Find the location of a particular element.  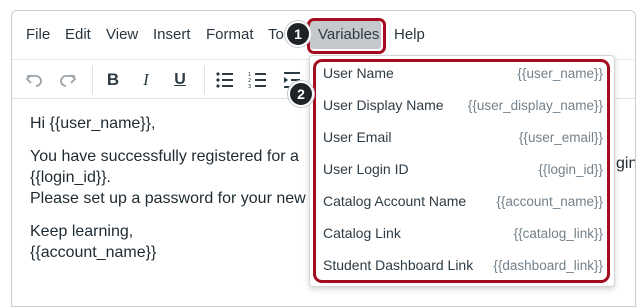

dropdown-item-label: Catalog Link is located at coordinates (362, 233).